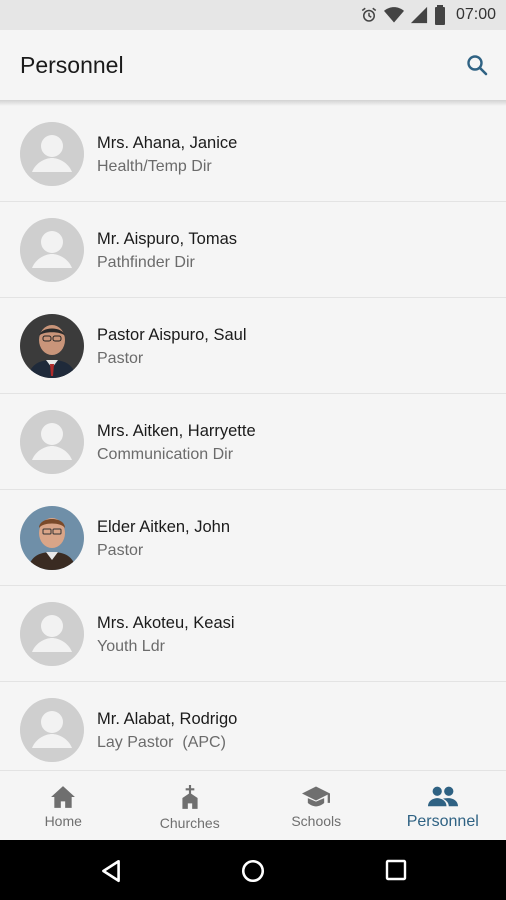 The width and height of the screenshot is (506, 900). What do you see at coordinates (253, 250) in the screenshot?
I see `list-item: Mr. Aispuro, Tomas Pathfinder Dir` at bounding box center [253, 250].